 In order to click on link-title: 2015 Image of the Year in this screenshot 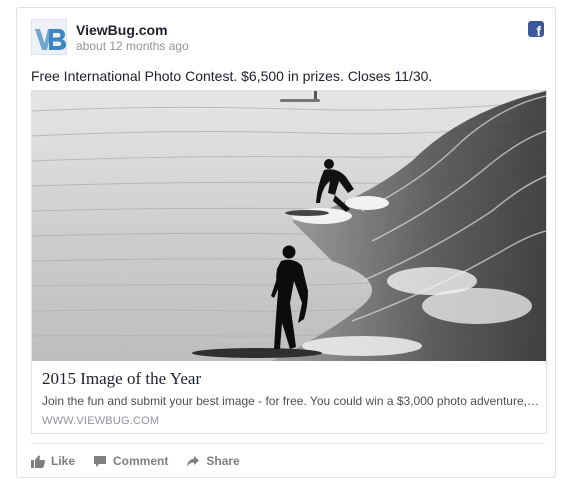, I will do `click(121, 379)`.